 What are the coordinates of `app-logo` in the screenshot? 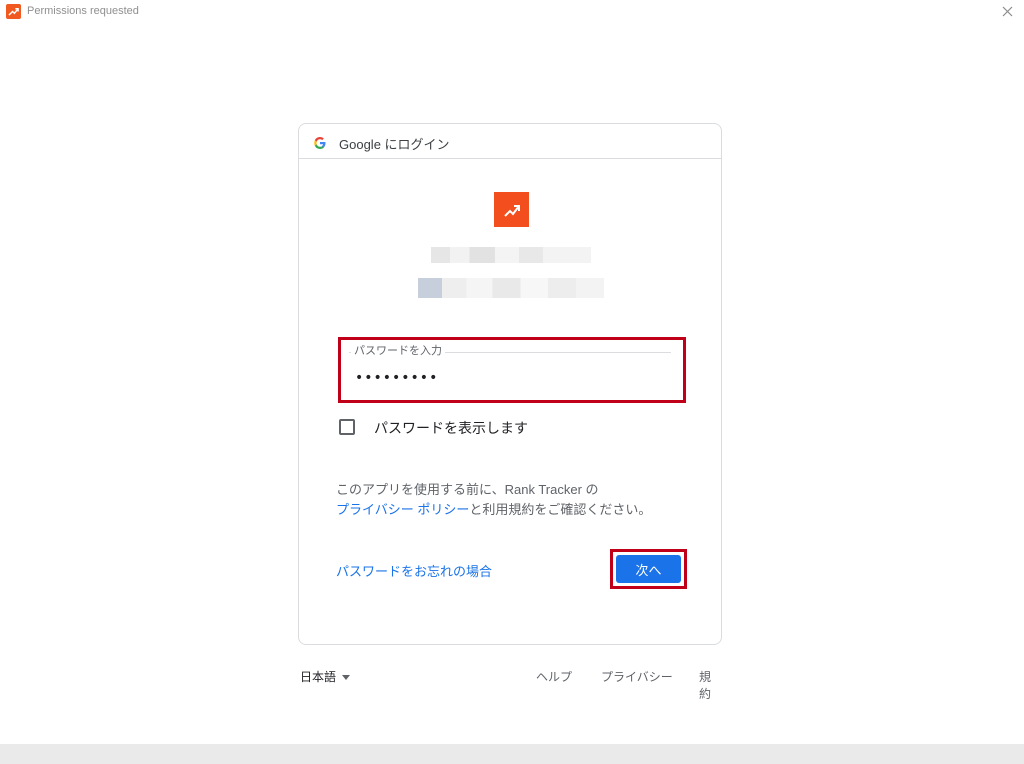 It's located at (511, 209).